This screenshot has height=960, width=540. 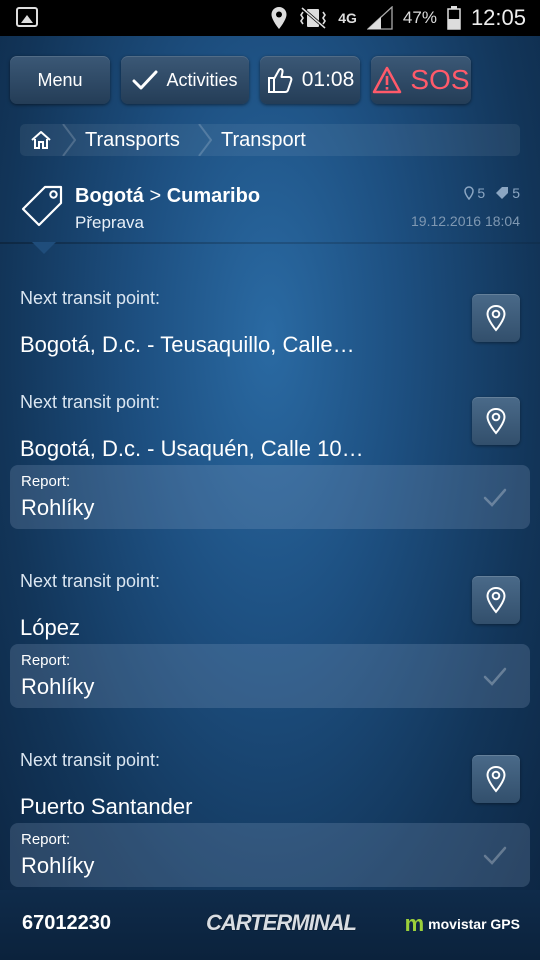 I want to click on network-type: 4G, so click(x=347, y=18).